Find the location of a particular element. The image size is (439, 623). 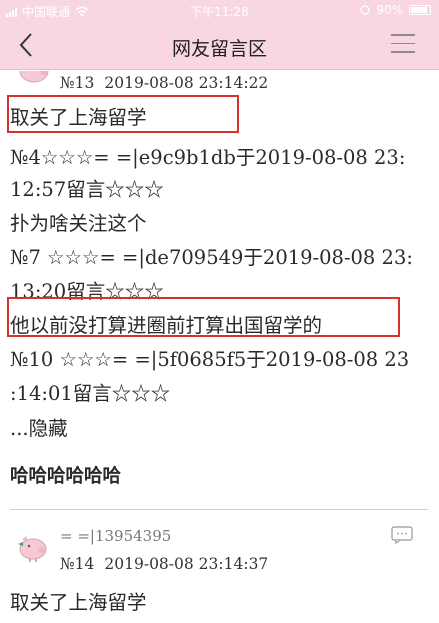

comment-meta: №13 2019-08-08 23:14:22 is located at coordinates (164, 83).